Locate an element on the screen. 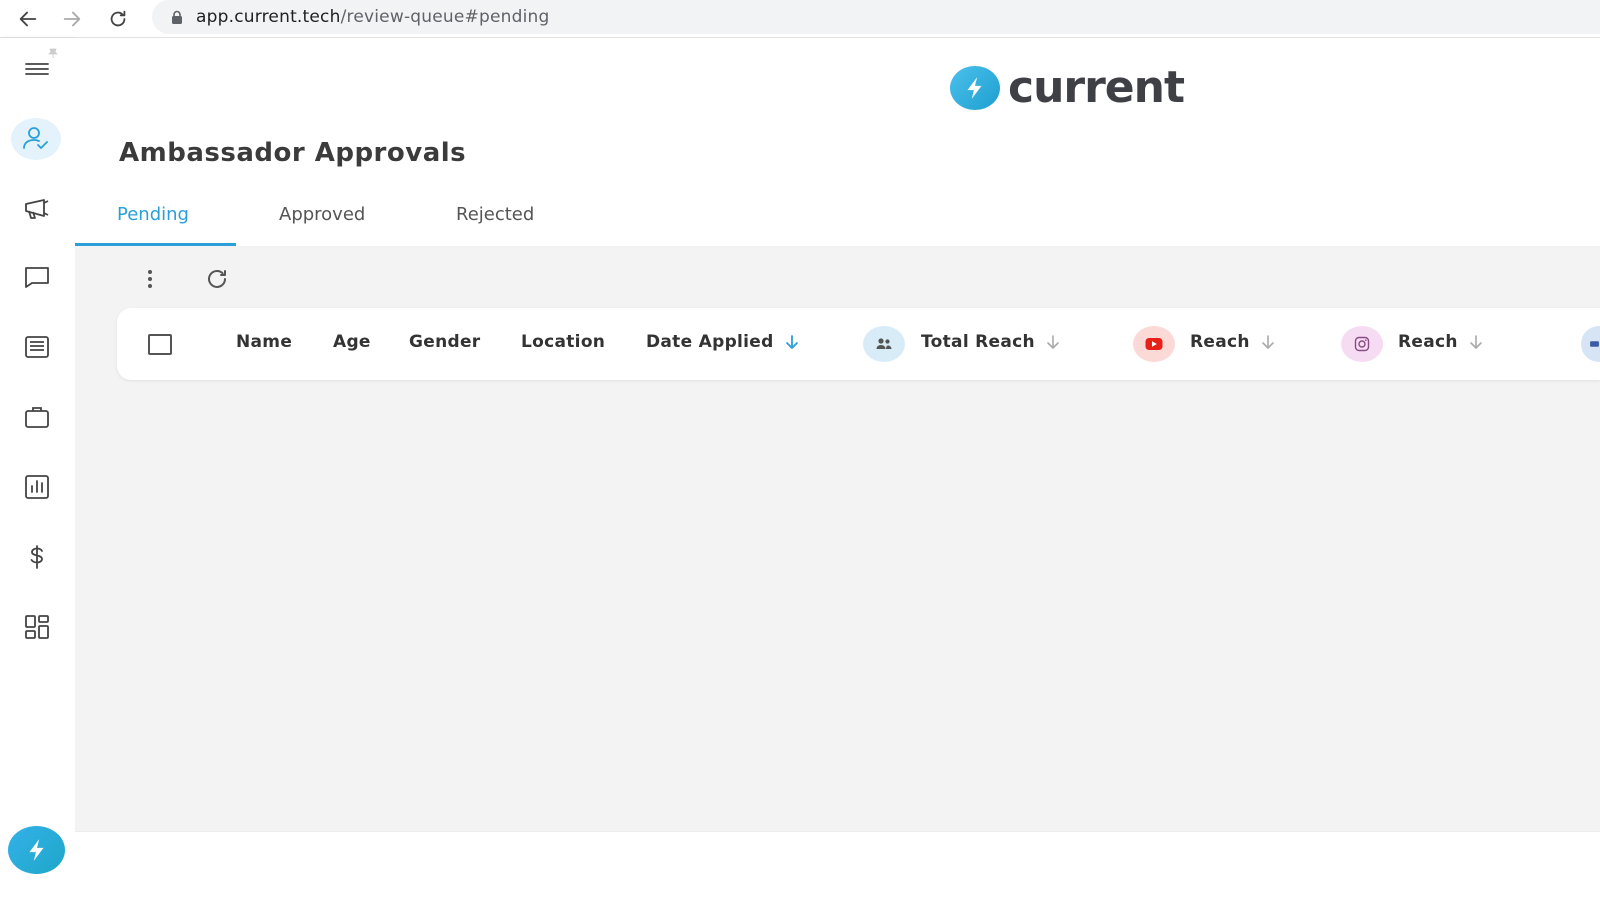 The width and height of the screenshot is (1600, 900). column-label: Age is located at coordinates (352, 342).